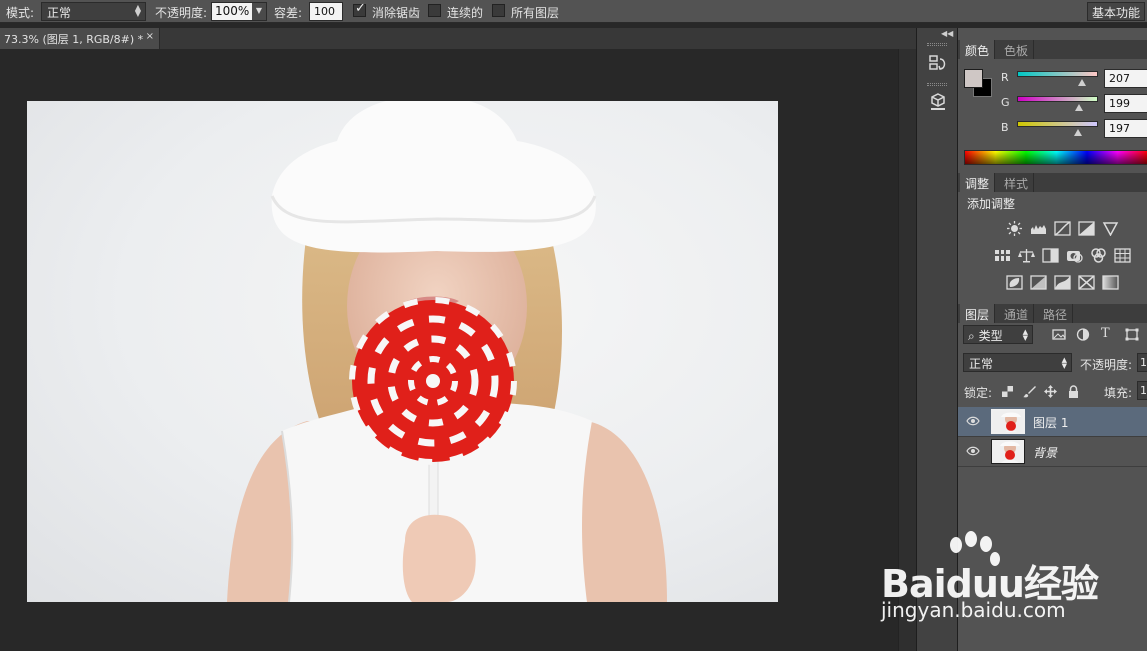 This screenshot has width=1147, height=651. I want to click on layer-name: 图层 1, so click(1051, 423).